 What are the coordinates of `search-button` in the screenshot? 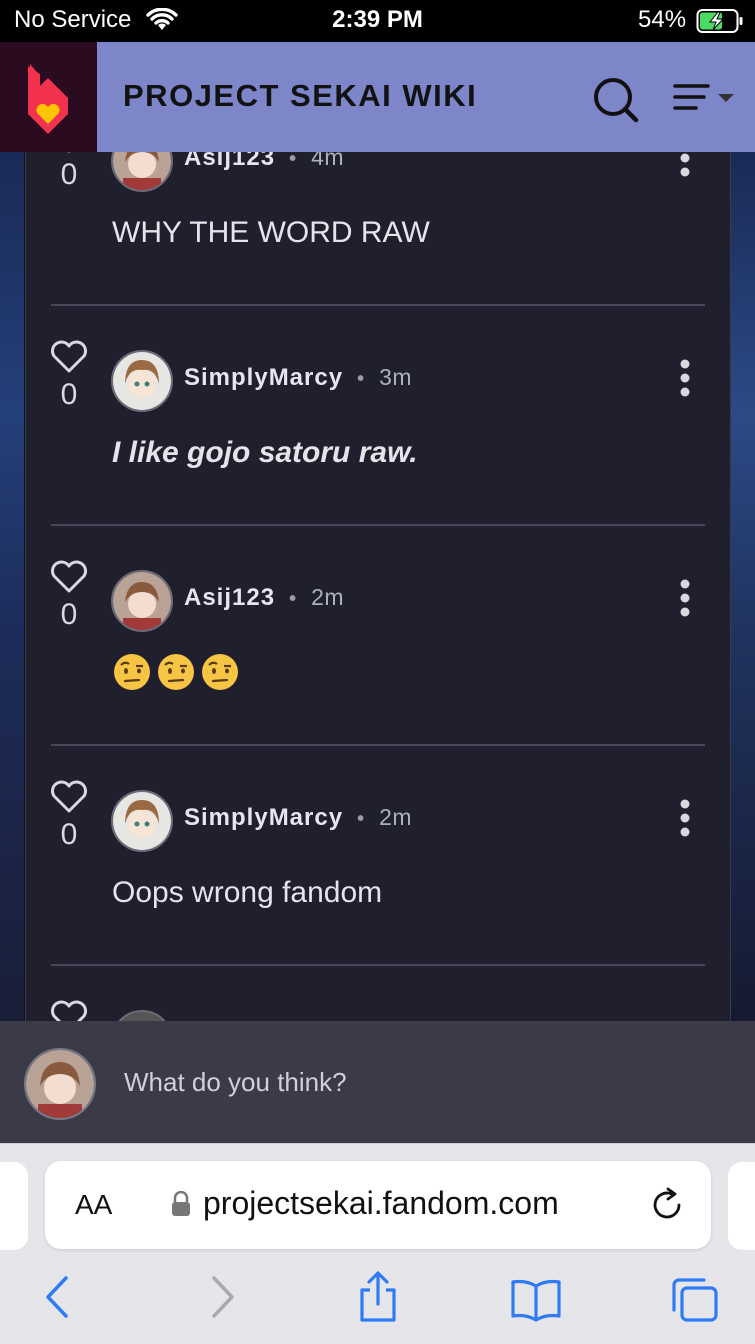 It's located at (615, 101).